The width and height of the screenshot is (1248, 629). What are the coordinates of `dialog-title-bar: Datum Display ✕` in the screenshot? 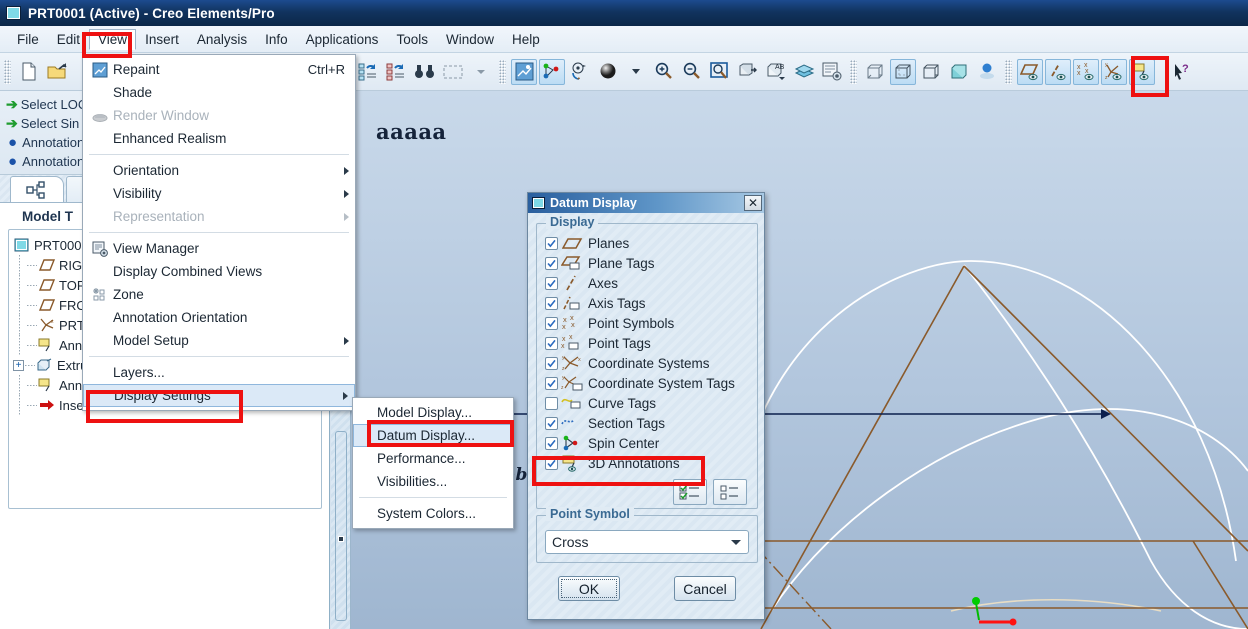 It's located at (646, 203).